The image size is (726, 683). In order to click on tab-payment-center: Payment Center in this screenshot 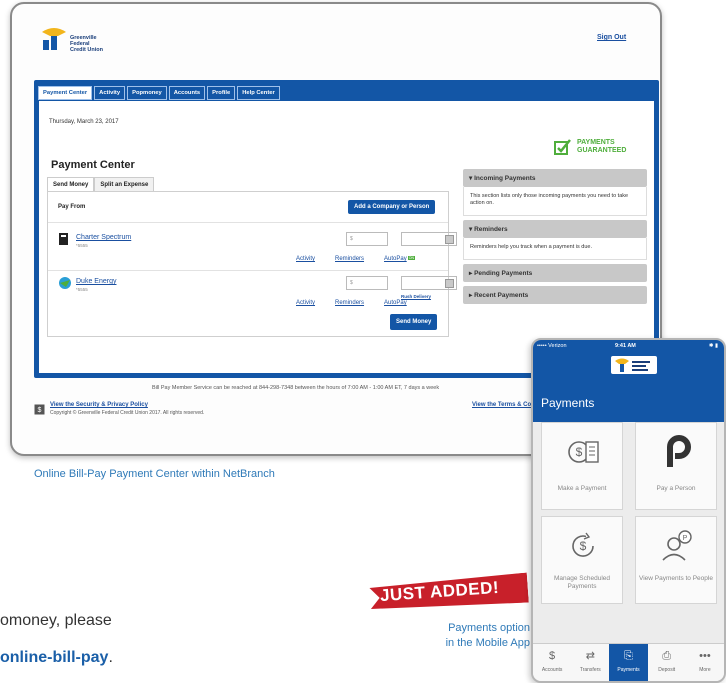, I will do `click(65, 93)`.